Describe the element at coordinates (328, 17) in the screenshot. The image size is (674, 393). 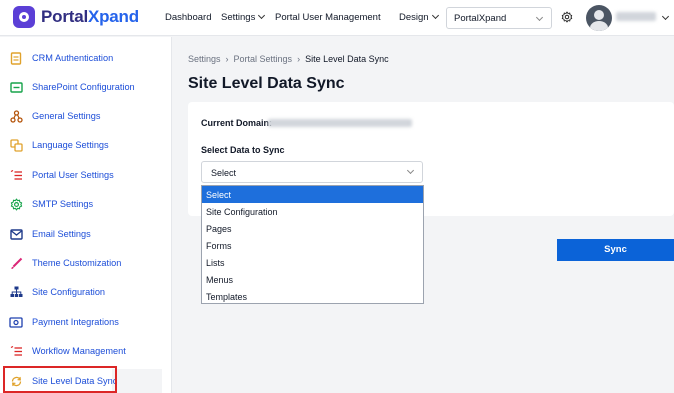
I see `nav-portal-user-management: Portal User Management` at that location.